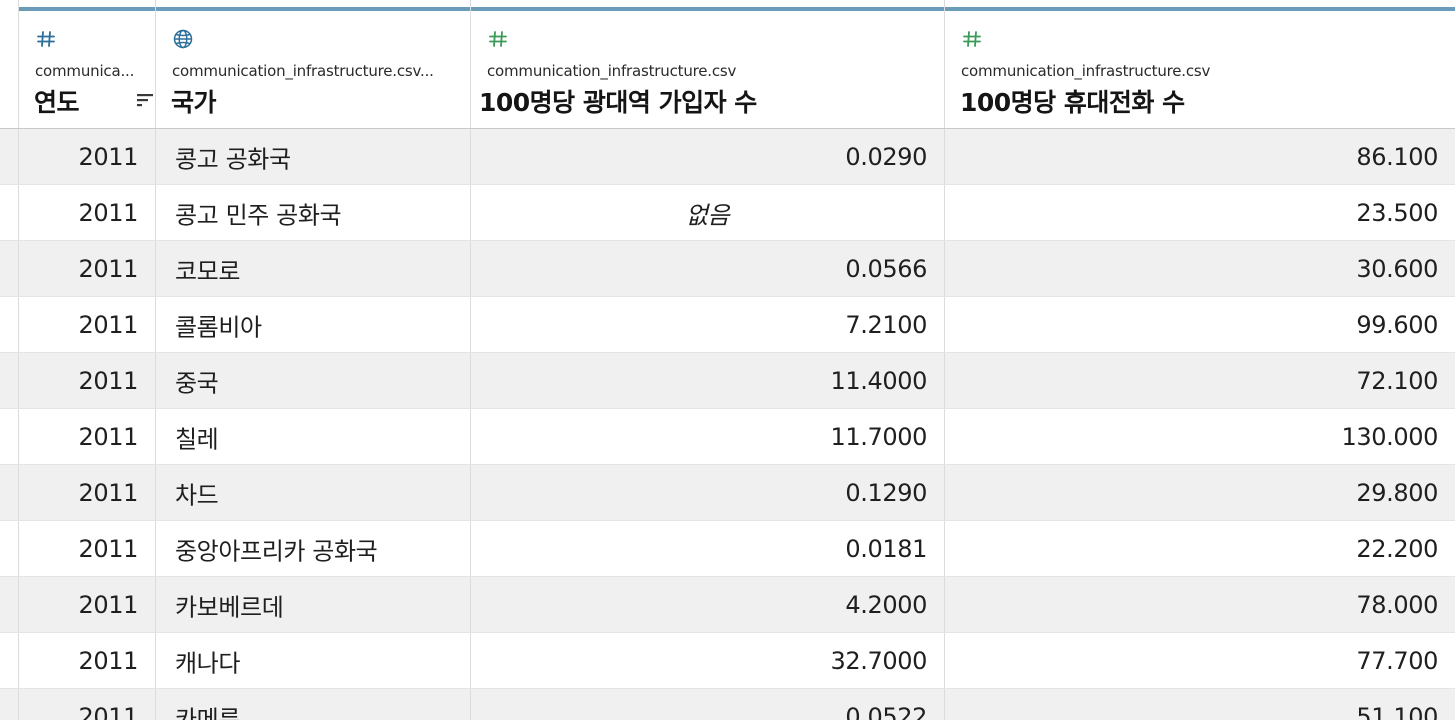 The width and height of the screenshot is (1455, 720). What do you see at coordinates (1200, 660) in the screenshot?
I see `cell-mobile: 77.700` at bounding box center [1200, 660].